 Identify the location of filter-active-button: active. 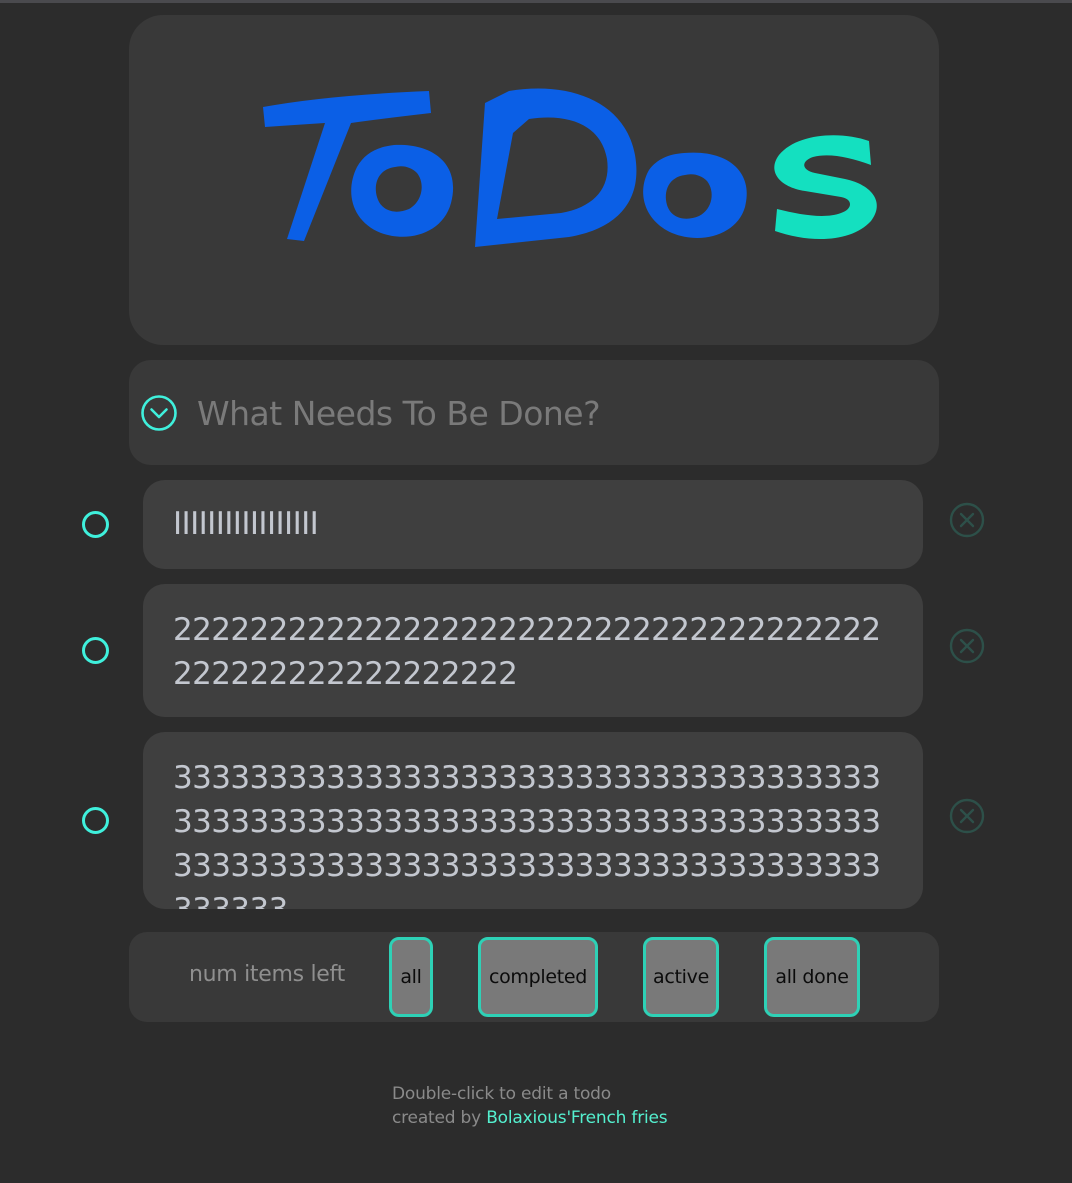
(681, 977).